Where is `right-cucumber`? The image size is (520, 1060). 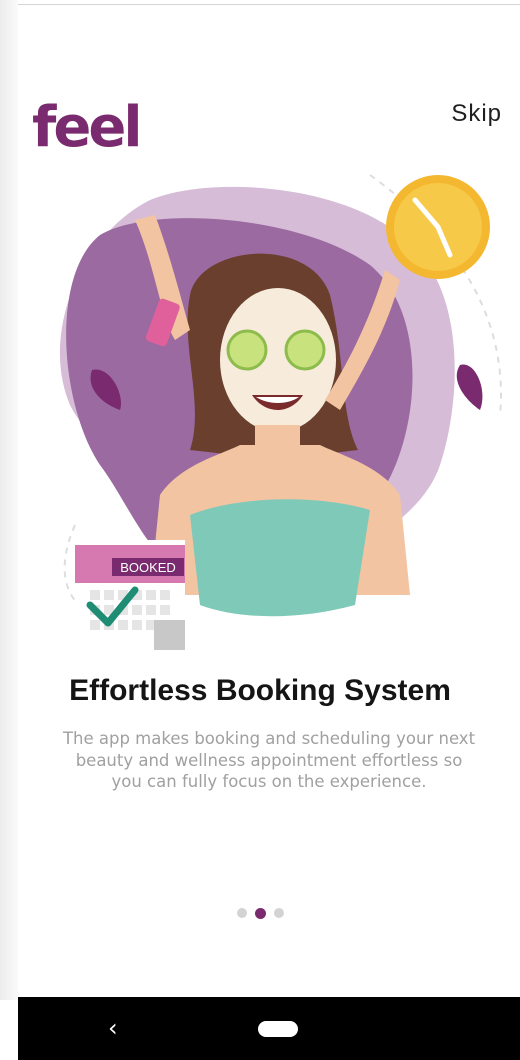
right-cucumber is located at coordinates (305, 350).